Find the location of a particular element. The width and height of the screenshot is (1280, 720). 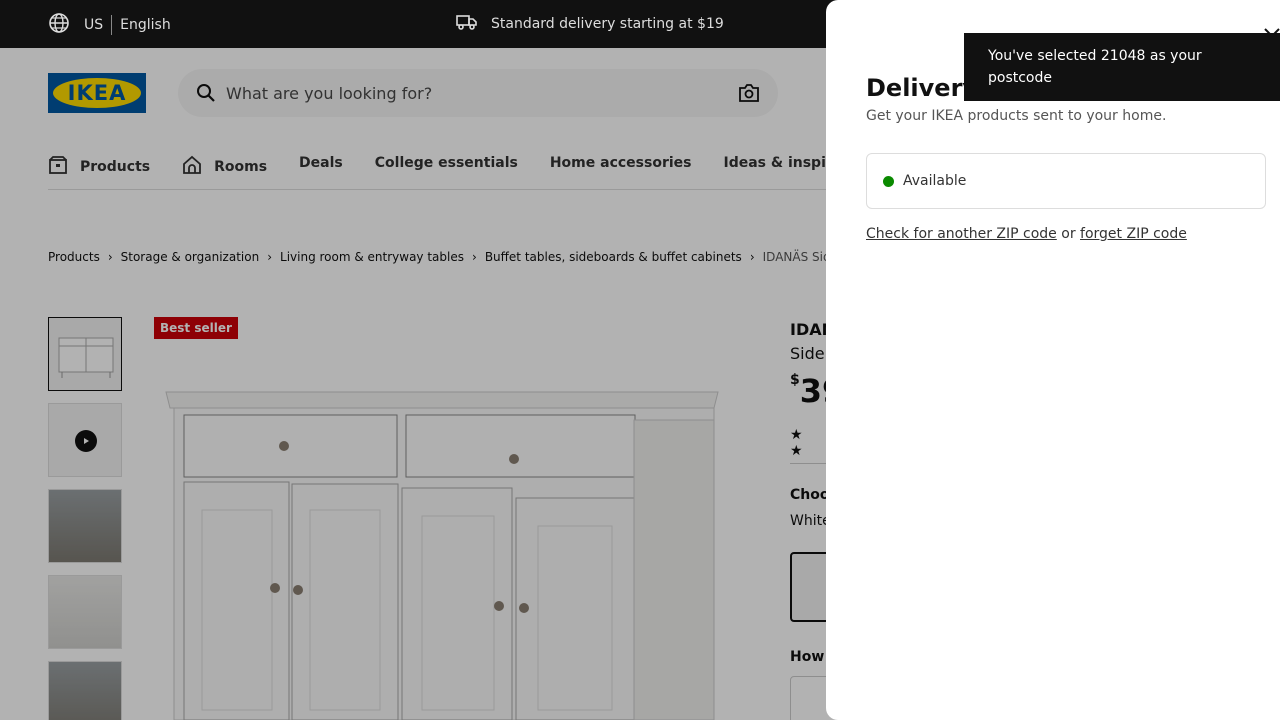

check-another-zip-link: Check for another ZIP code is located at coordinates (961, 234).